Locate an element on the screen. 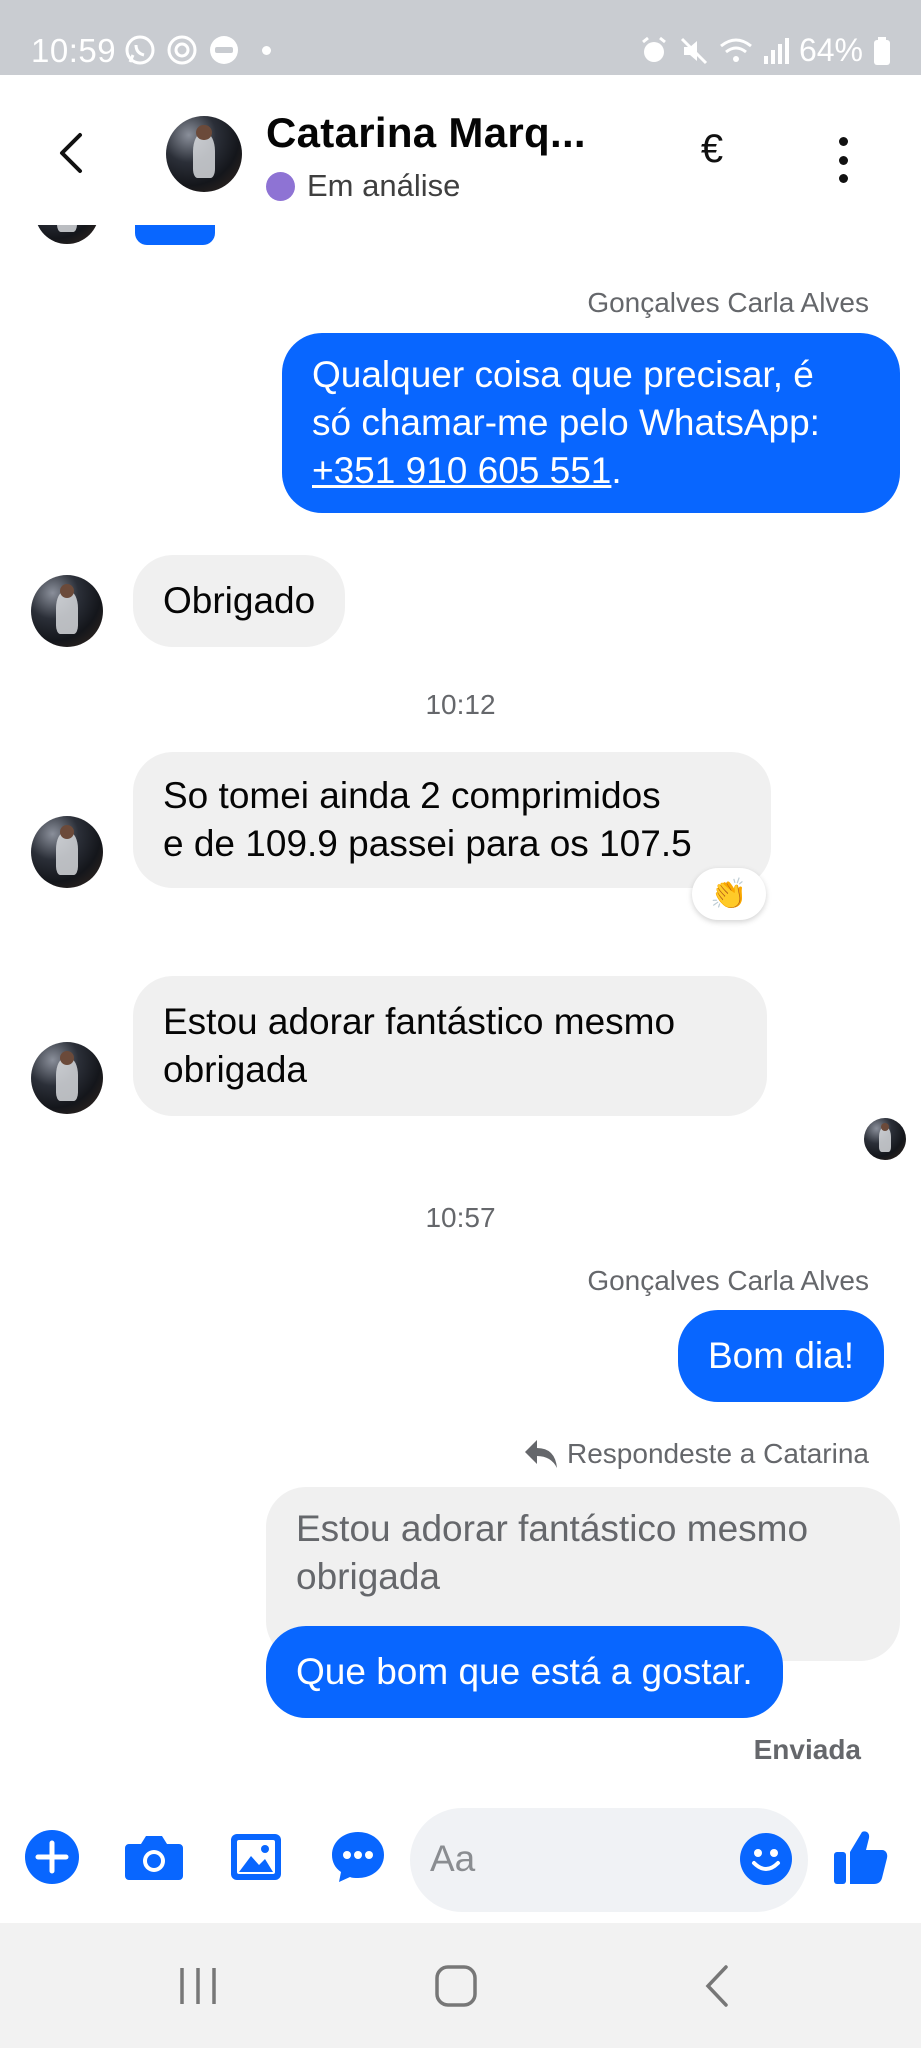  system-icons: 64% is located at coordinates (765, 50).